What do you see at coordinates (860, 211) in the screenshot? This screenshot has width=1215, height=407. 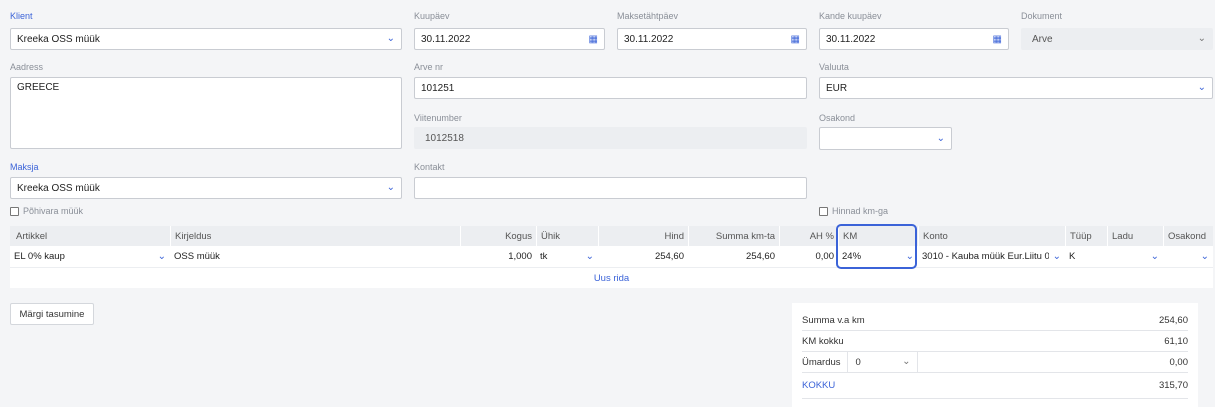 I see `prices-vat-label: Hinnad km-ga` at bounding box center [860, 211].